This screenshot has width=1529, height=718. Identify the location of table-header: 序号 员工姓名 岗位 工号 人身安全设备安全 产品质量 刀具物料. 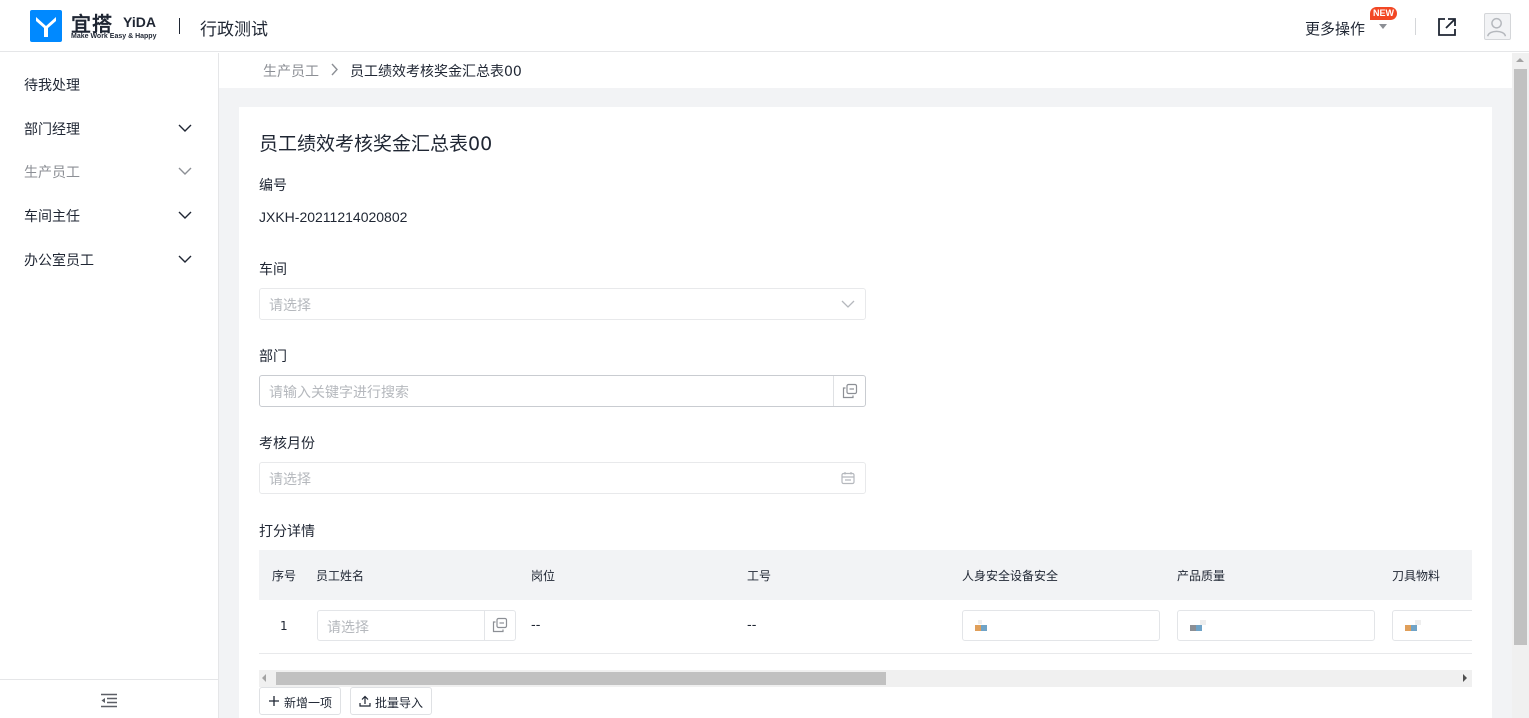
(865, 575).